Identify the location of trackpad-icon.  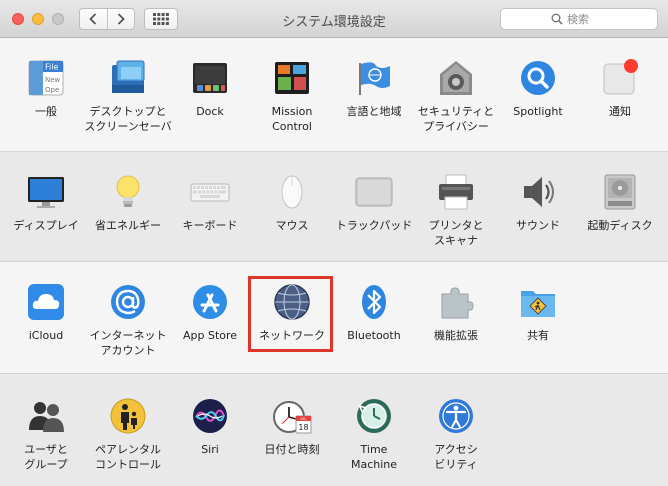
(374, 192).